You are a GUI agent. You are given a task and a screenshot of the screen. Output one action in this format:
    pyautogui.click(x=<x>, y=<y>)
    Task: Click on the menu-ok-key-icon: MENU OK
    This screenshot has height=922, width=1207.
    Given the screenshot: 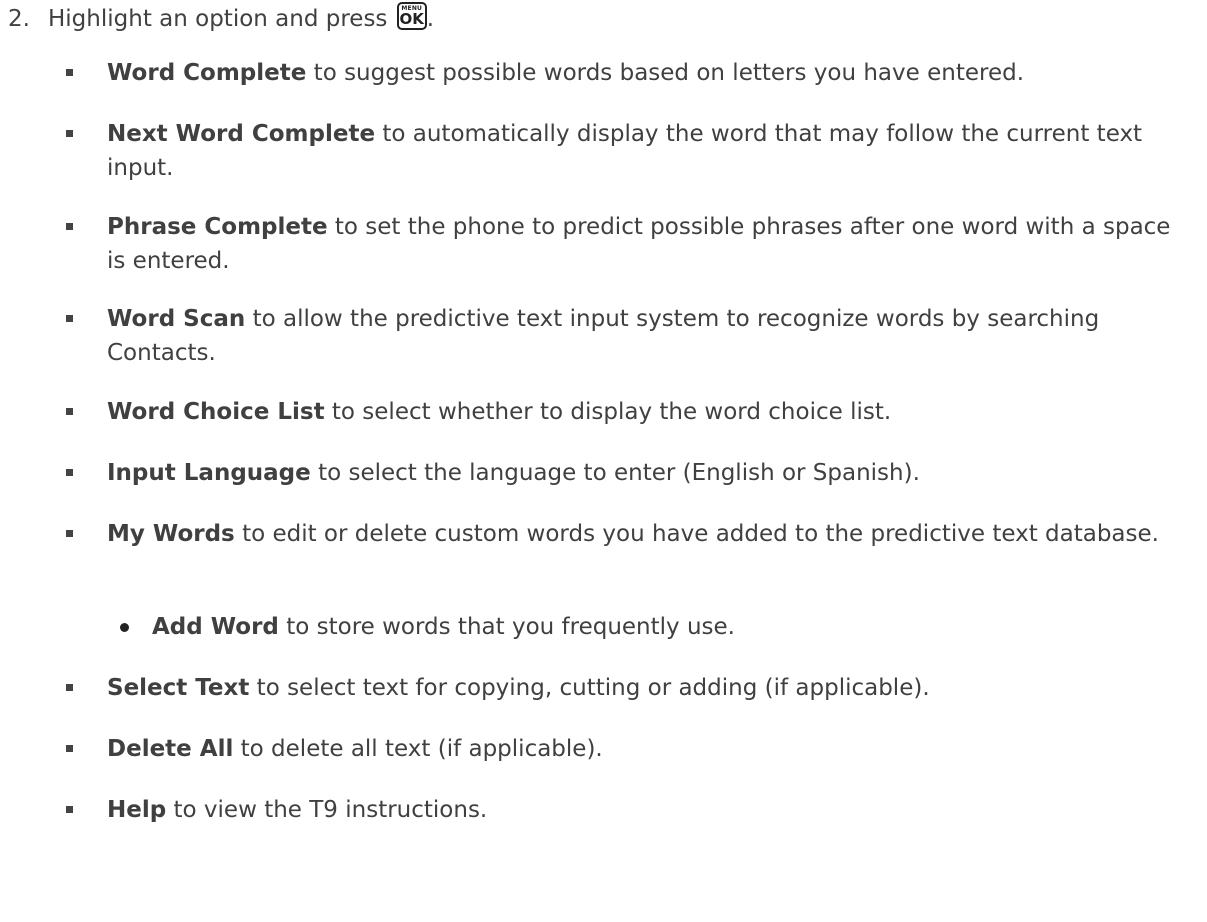 What is the action you would take?
    pyautogui.click(x=411, y=16)
    